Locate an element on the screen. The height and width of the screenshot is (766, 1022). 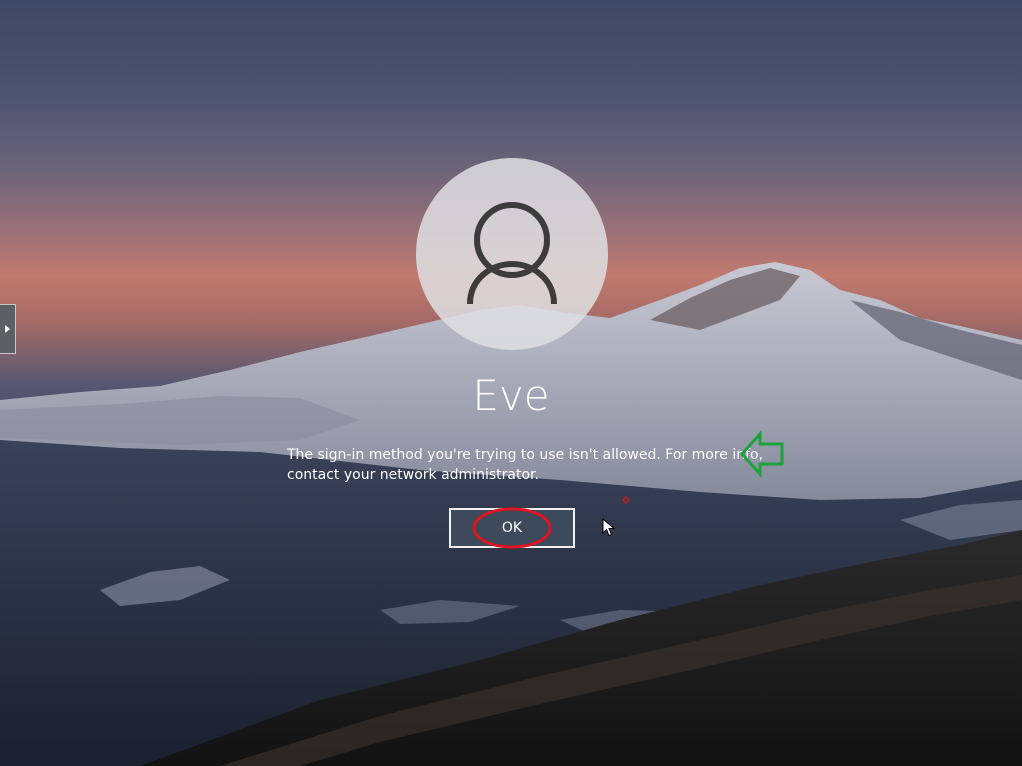
user-avatar is located at coordinates (512, 254).